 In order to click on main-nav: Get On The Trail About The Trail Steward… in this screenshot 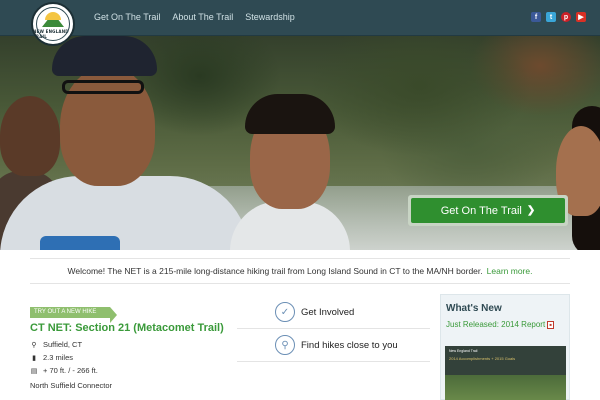, I will do `click(194, 17)`.